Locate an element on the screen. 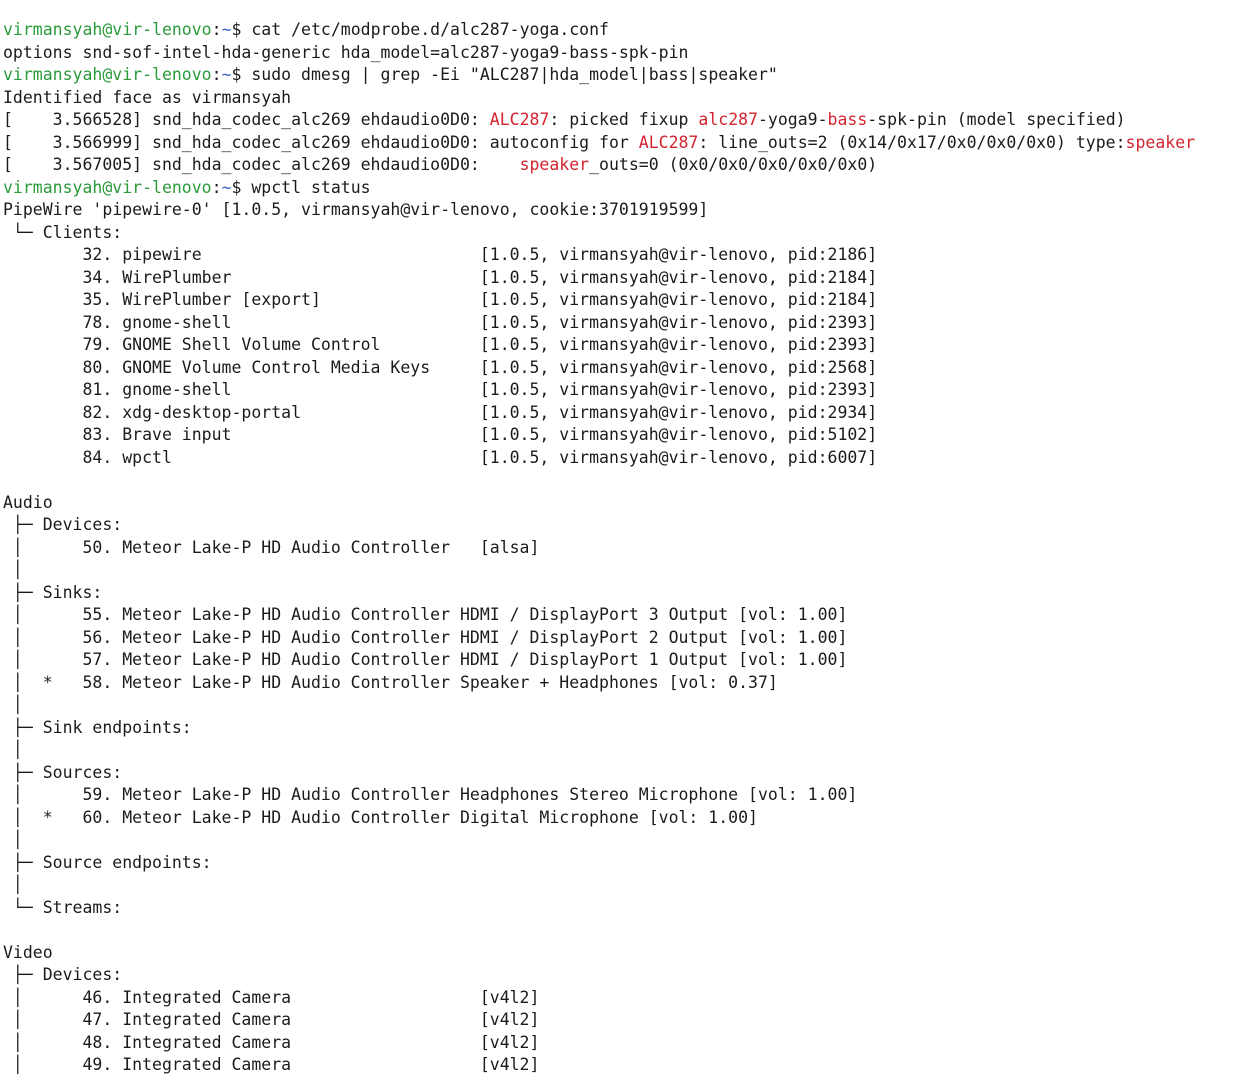 This screenshot has height=1081, width=1235. terminal-text: │ 47. Integrated Camera [v4l2] is located at coordinates (271, 1019).